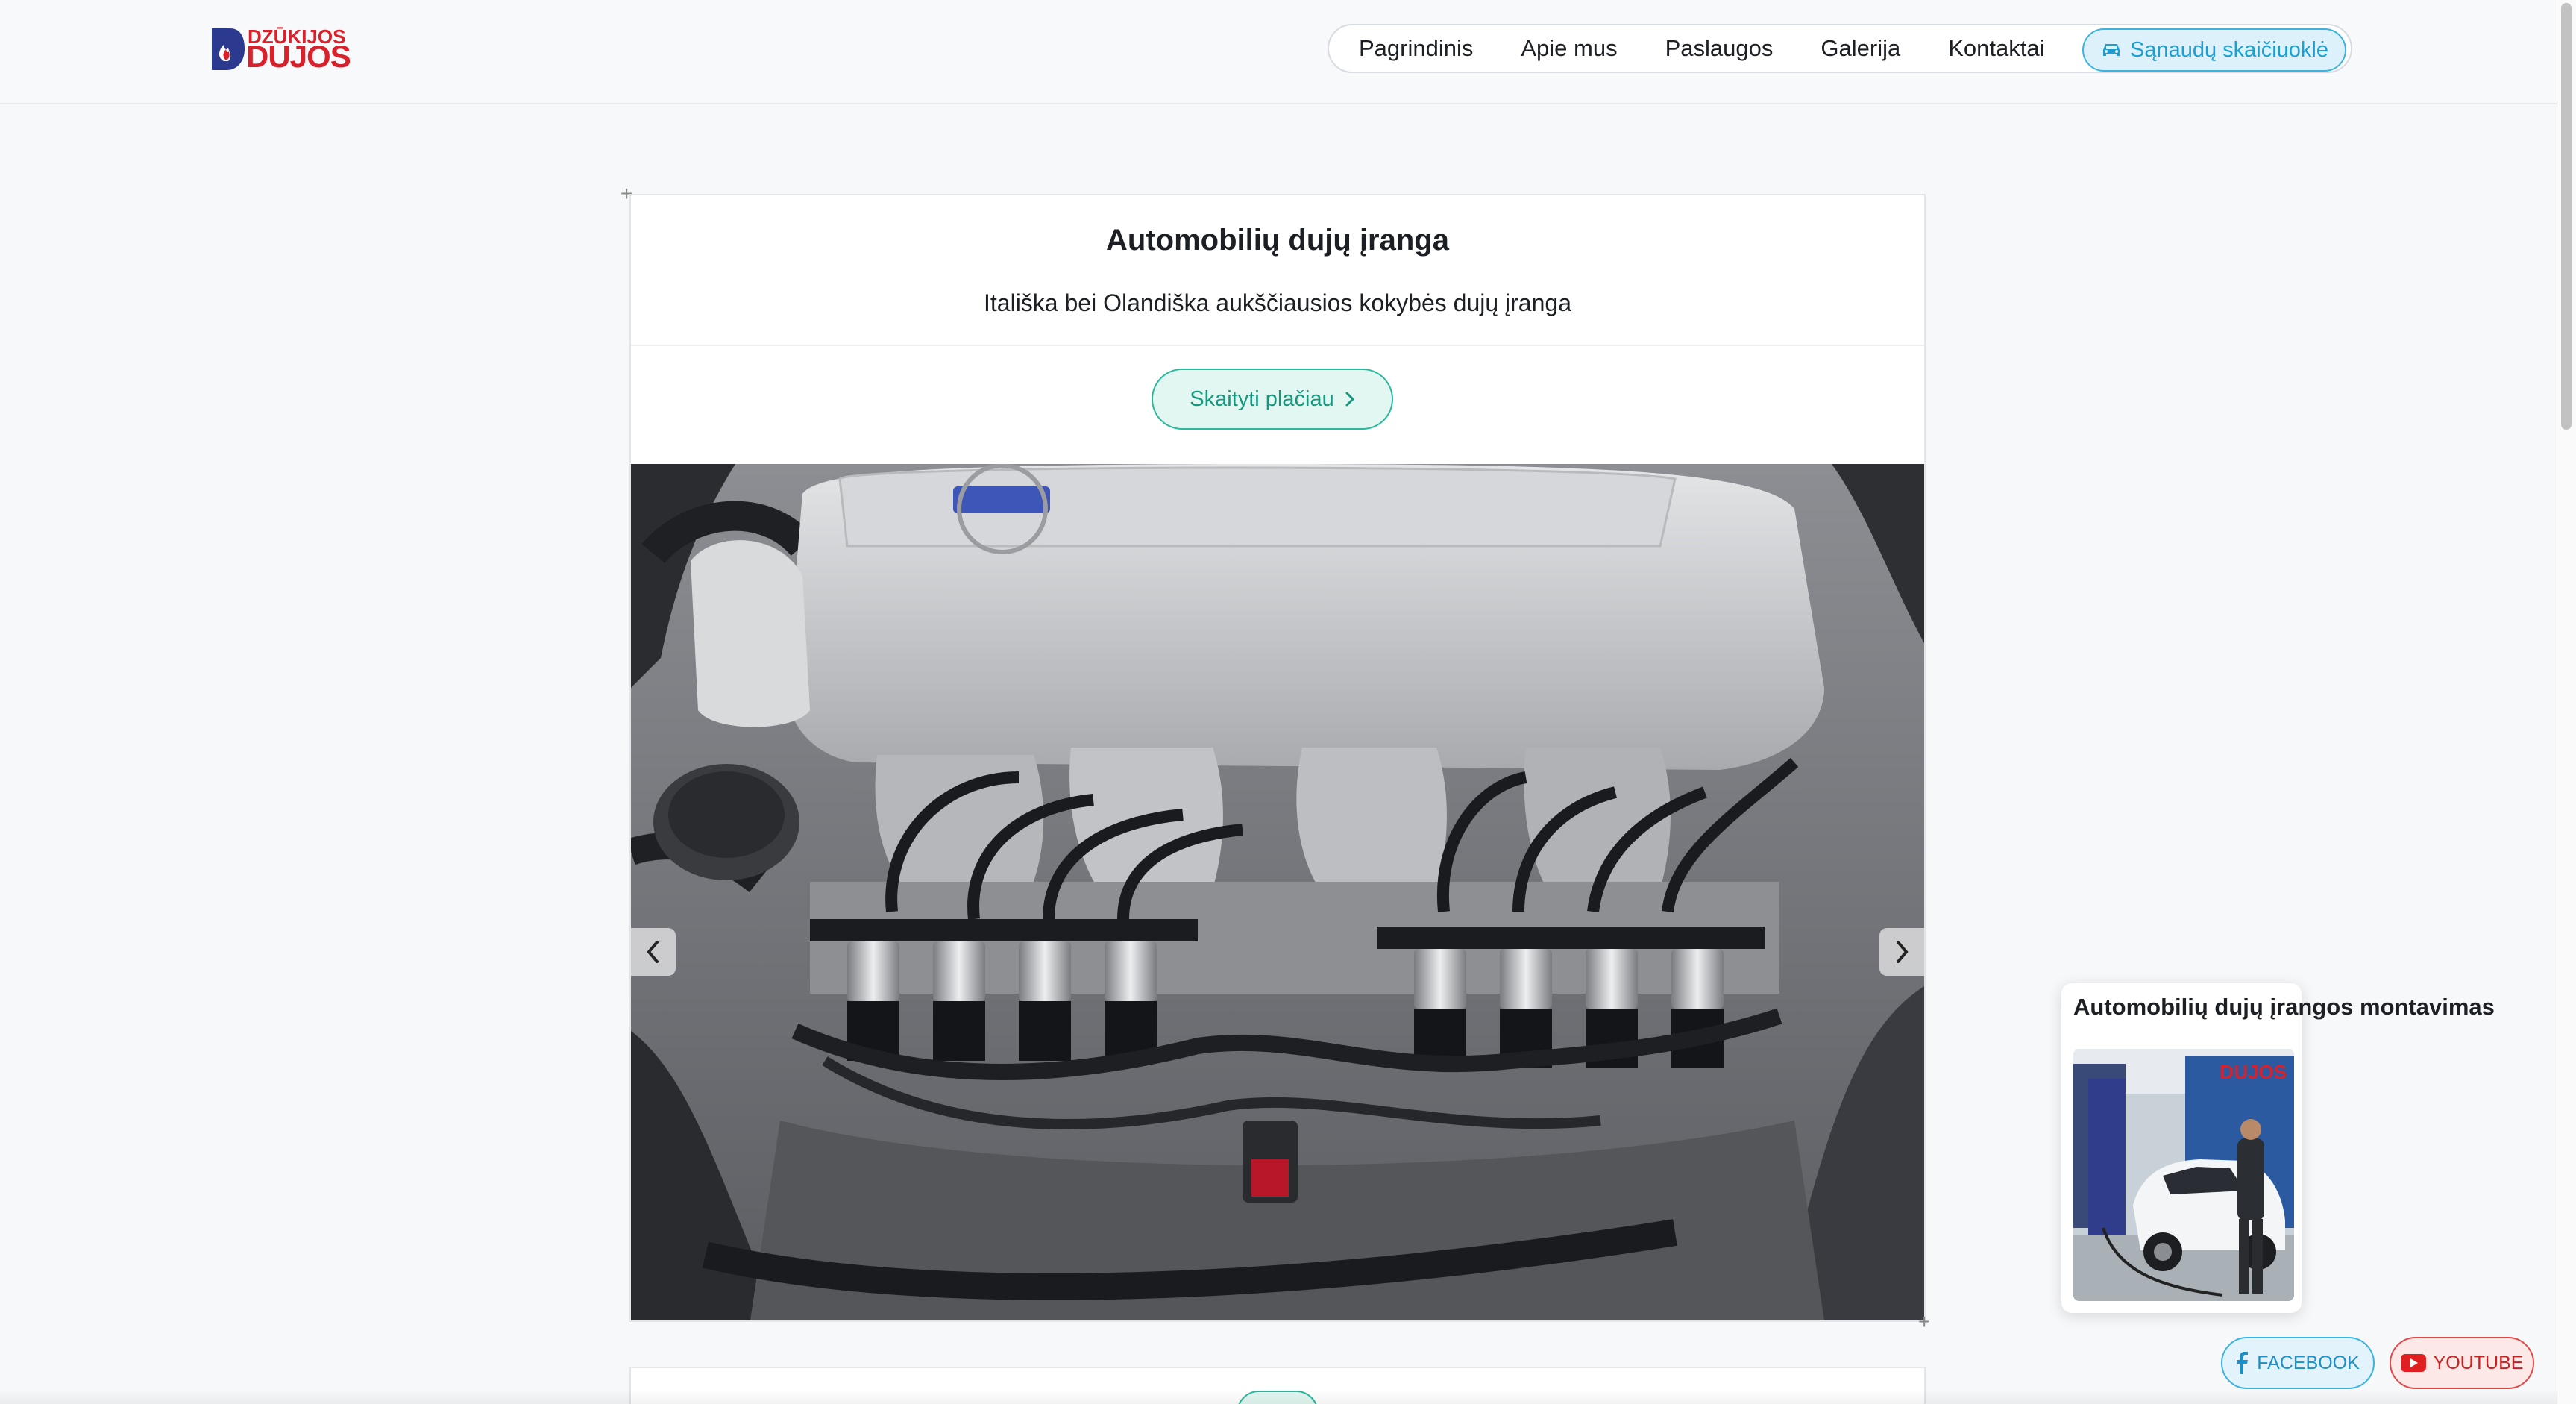  What do you see at coordinates (2254, 1072) in the screenshot?
I see `video-thumb-logo: DUJOS` at bounding box center [2254, 1072].